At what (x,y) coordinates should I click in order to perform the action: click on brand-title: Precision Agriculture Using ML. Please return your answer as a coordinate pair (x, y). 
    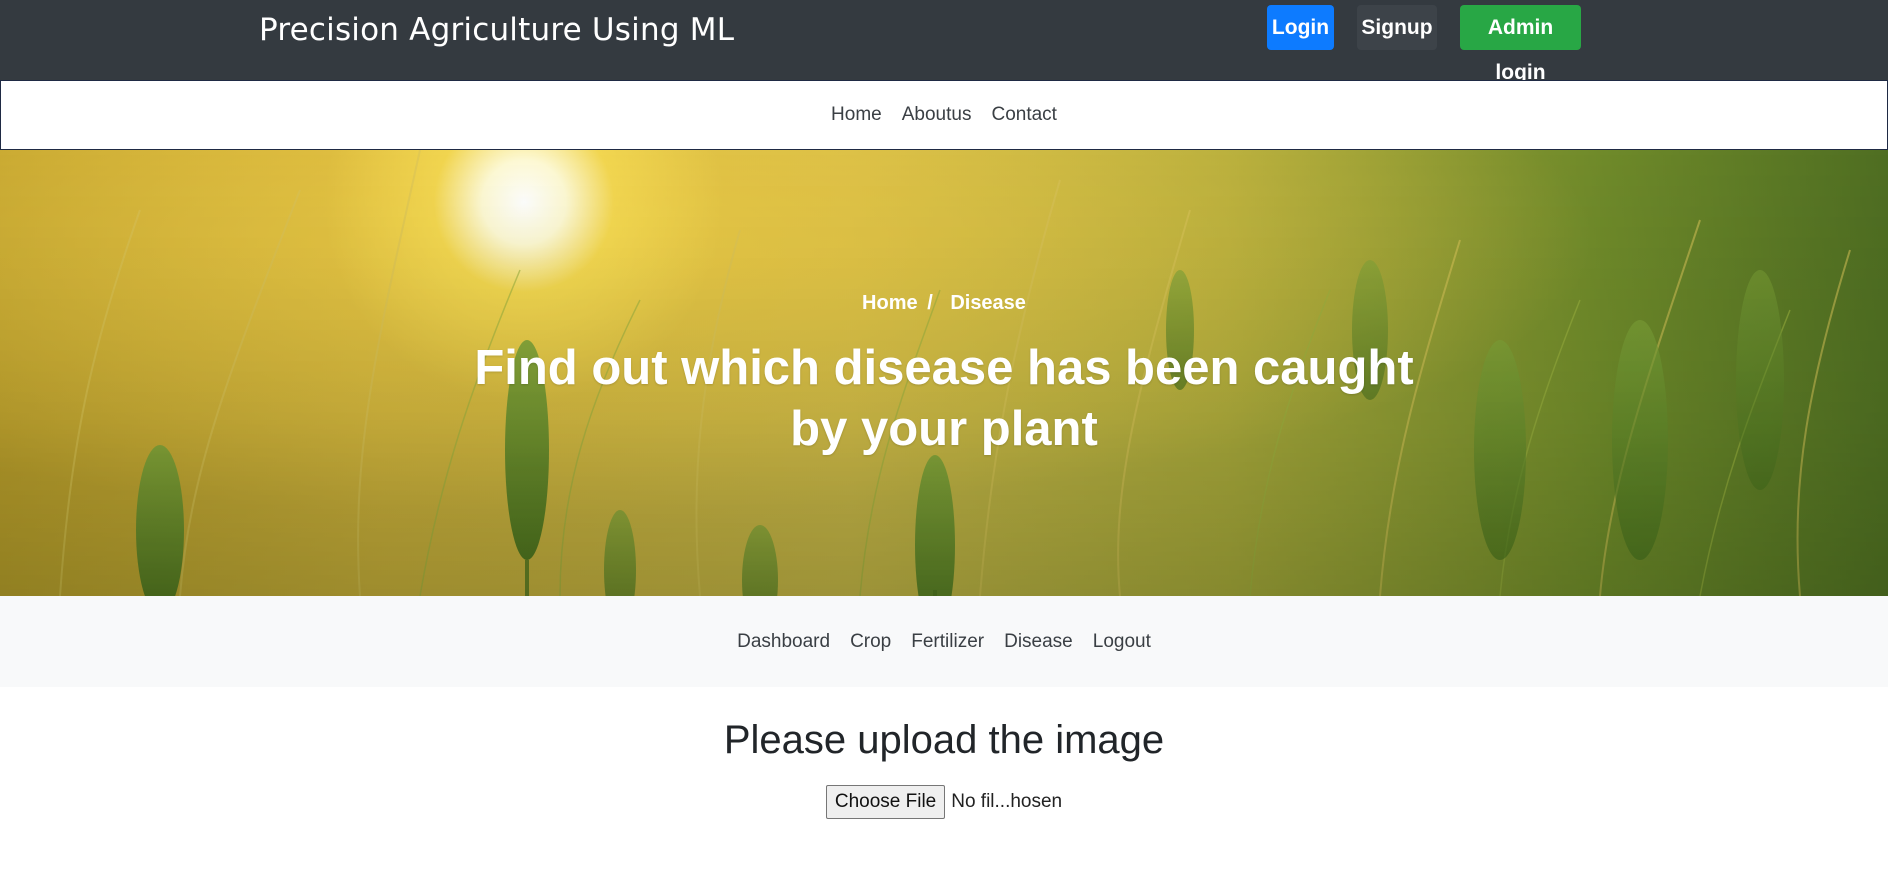
    Looking at the image, I should click on (496, 30).